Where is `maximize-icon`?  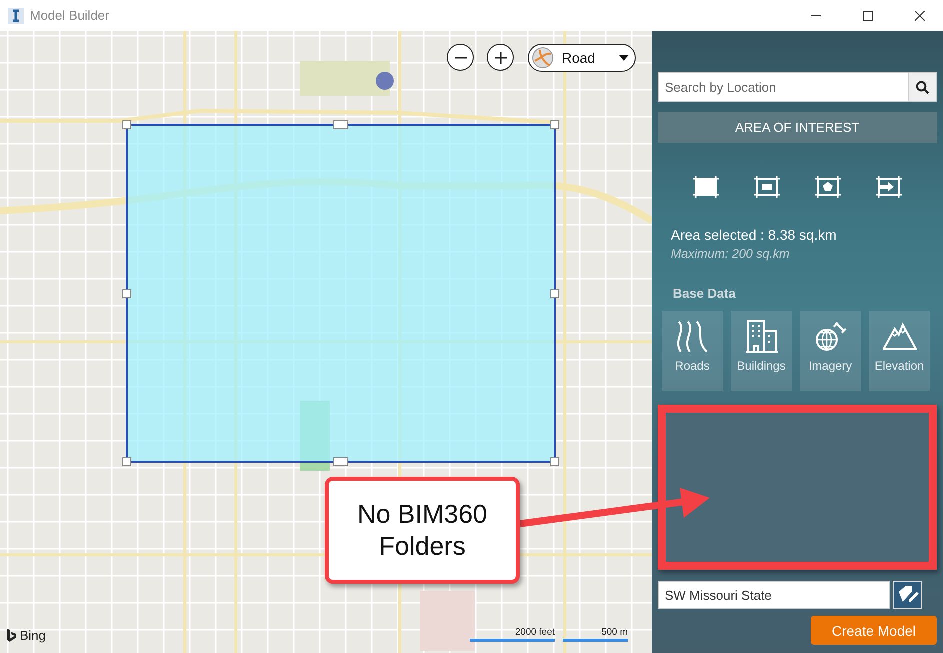
maximize-icon is located at coordinates (868, 15).